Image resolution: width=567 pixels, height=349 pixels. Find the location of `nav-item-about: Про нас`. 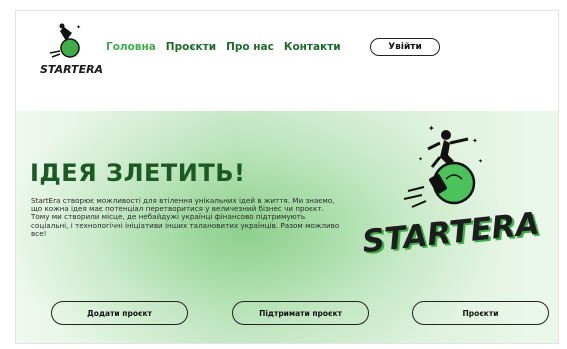

nav-item-about: Про нас is located at coordinates (250, 47).